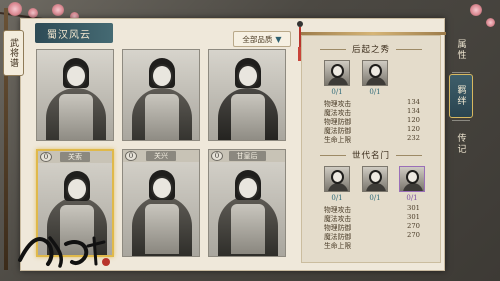 This screenshot has height=281, width=500. What do you see at coordinates (372, 245) in the screenshot?
I see `stat-row: 生命上限` at bounding box center [372, 245].